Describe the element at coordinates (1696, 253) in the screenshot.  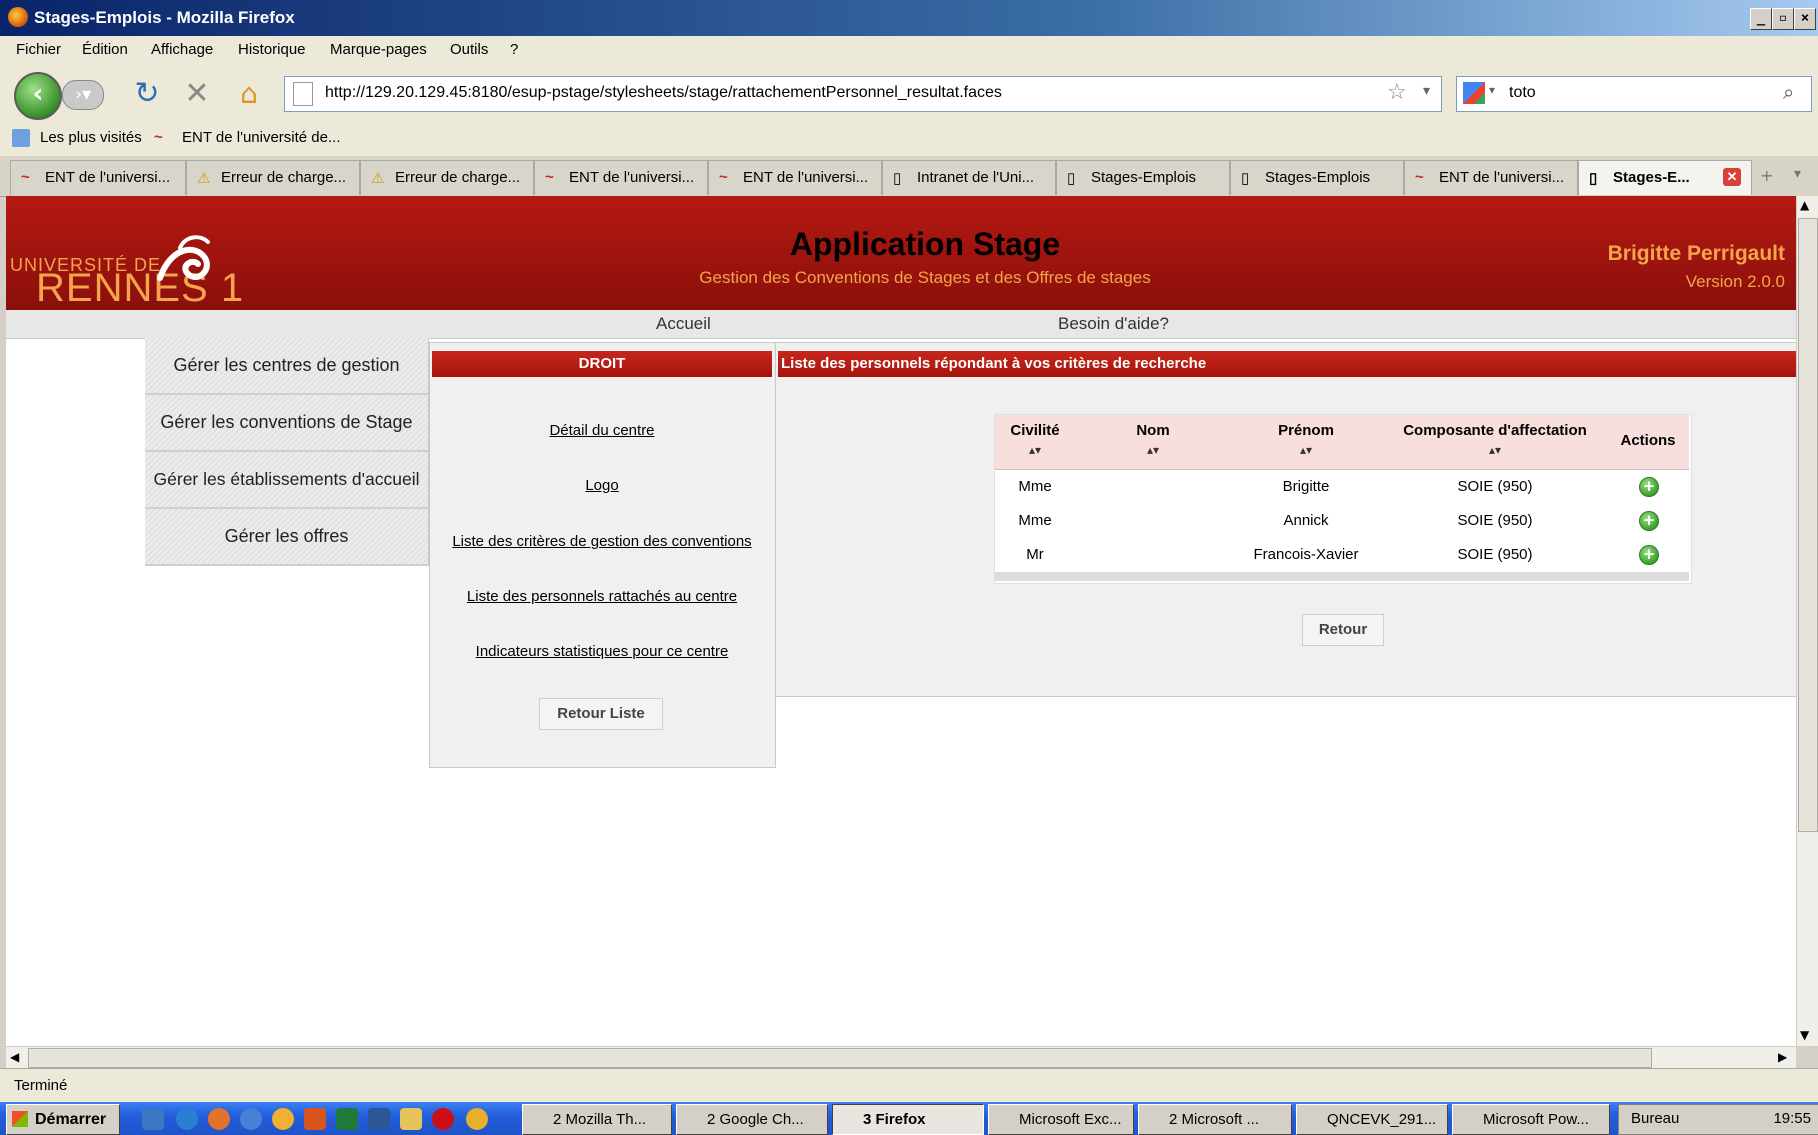
I see `user-name: Brigitte Perrigault` at that location.